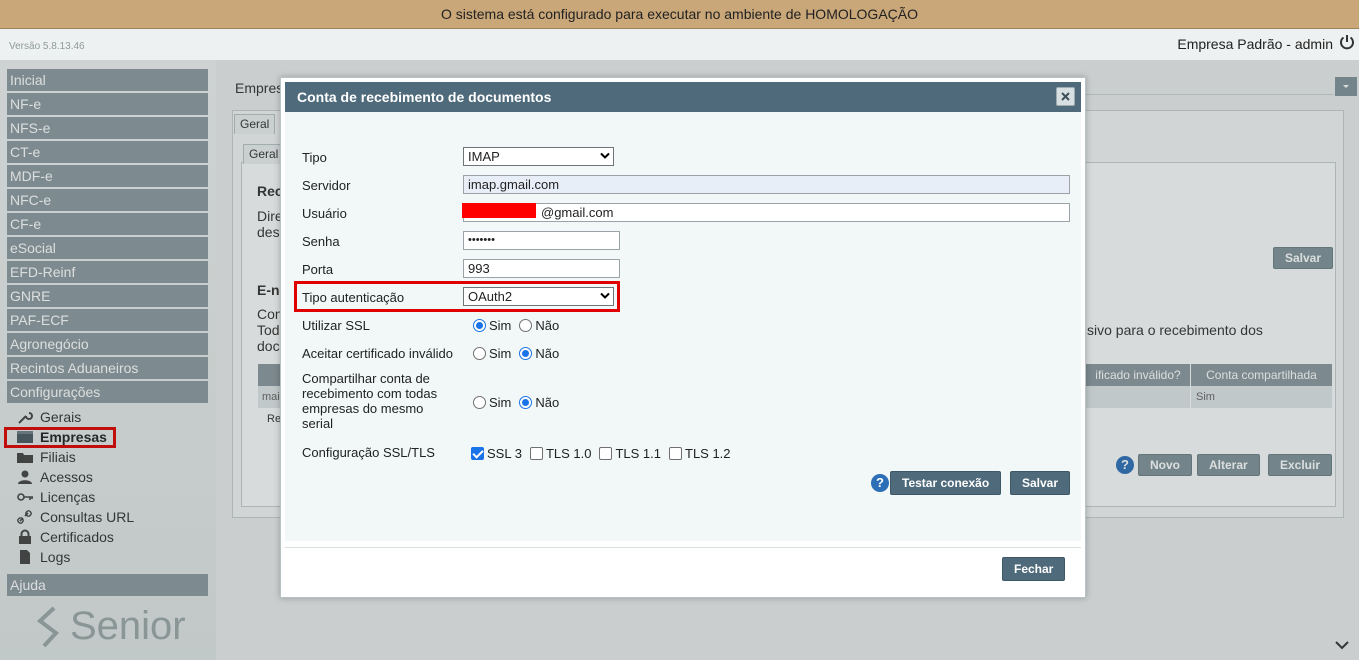 Image resolution: width=1359 pixels, height=660 pixels. Describe the element at coordinates (568, 453) in the screenshot. I see `checkbox-label: TLS 1.0` at that location.